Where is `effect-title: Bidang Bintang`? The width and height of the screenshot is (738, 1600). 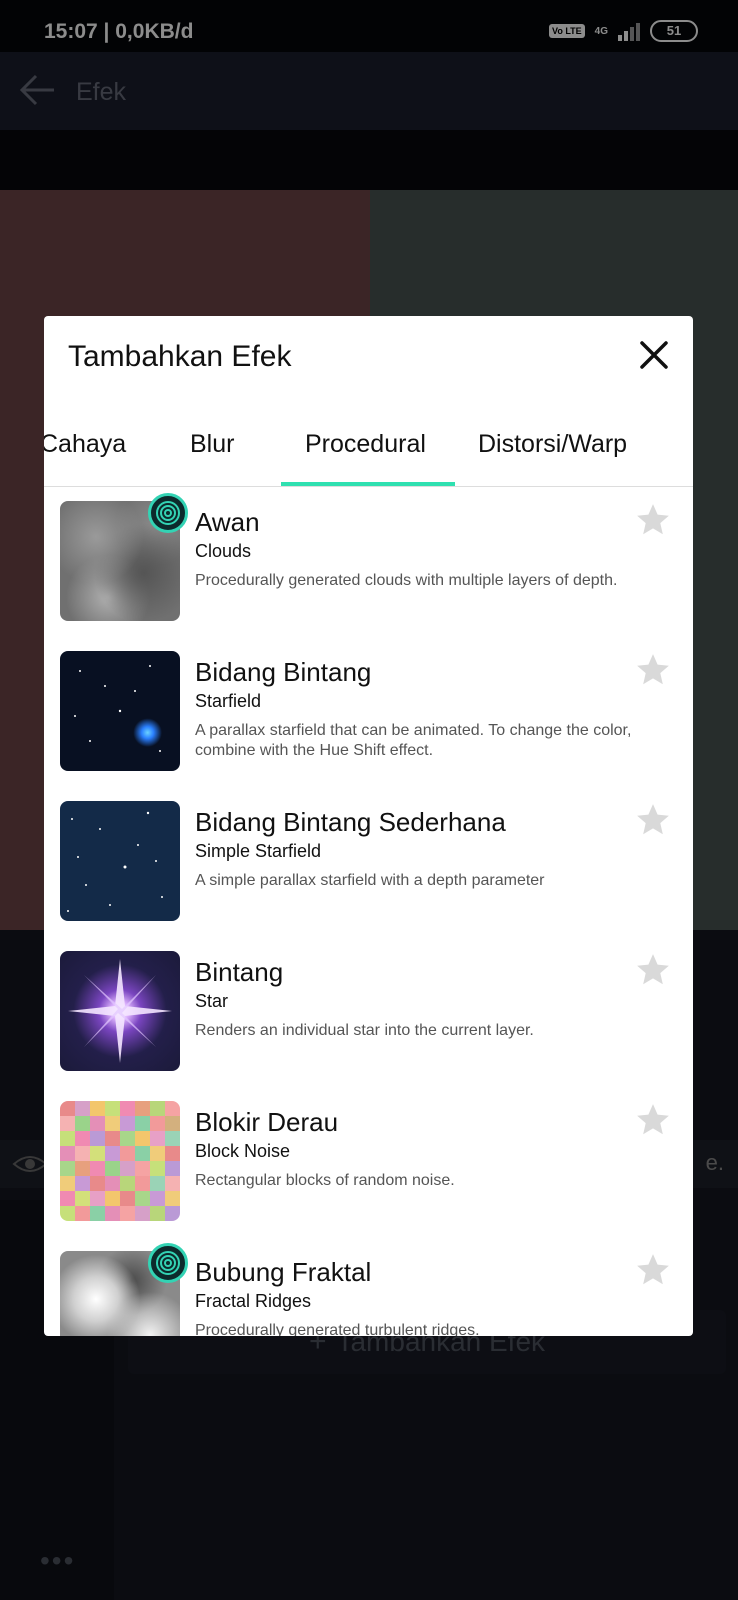 effect-title: Bidang Bintang is located at coordinates (283, 672).